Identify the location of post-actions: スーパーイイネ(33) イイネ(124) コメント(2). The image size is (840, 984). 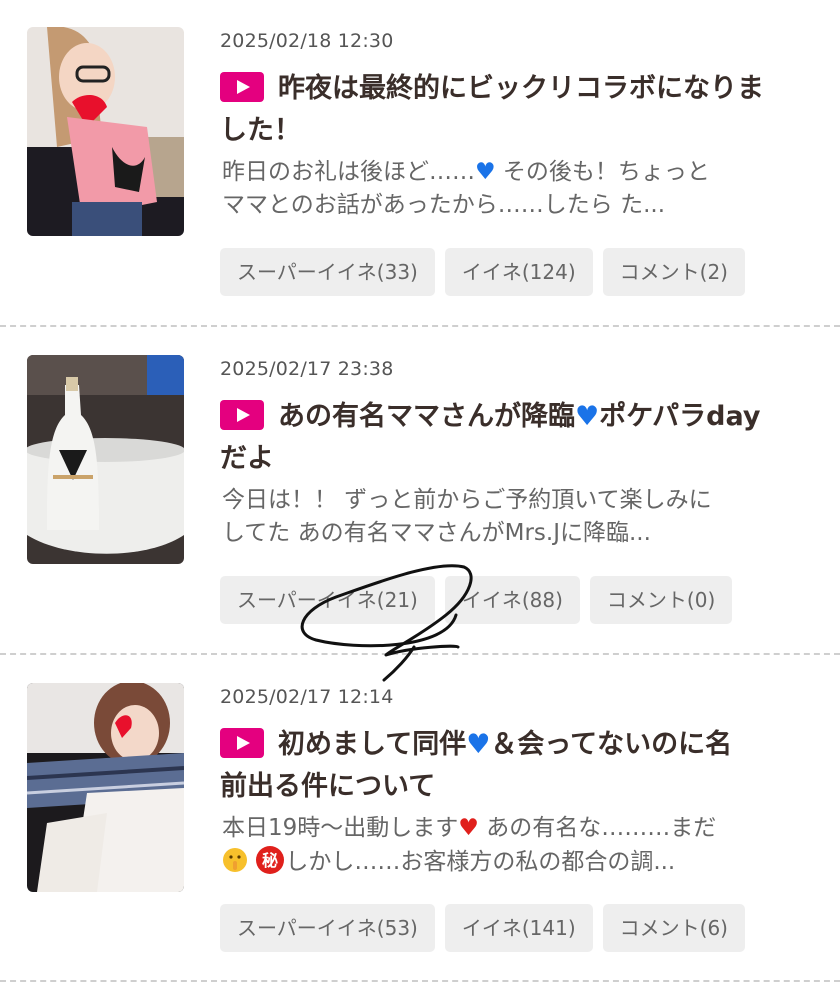
(482, 272).